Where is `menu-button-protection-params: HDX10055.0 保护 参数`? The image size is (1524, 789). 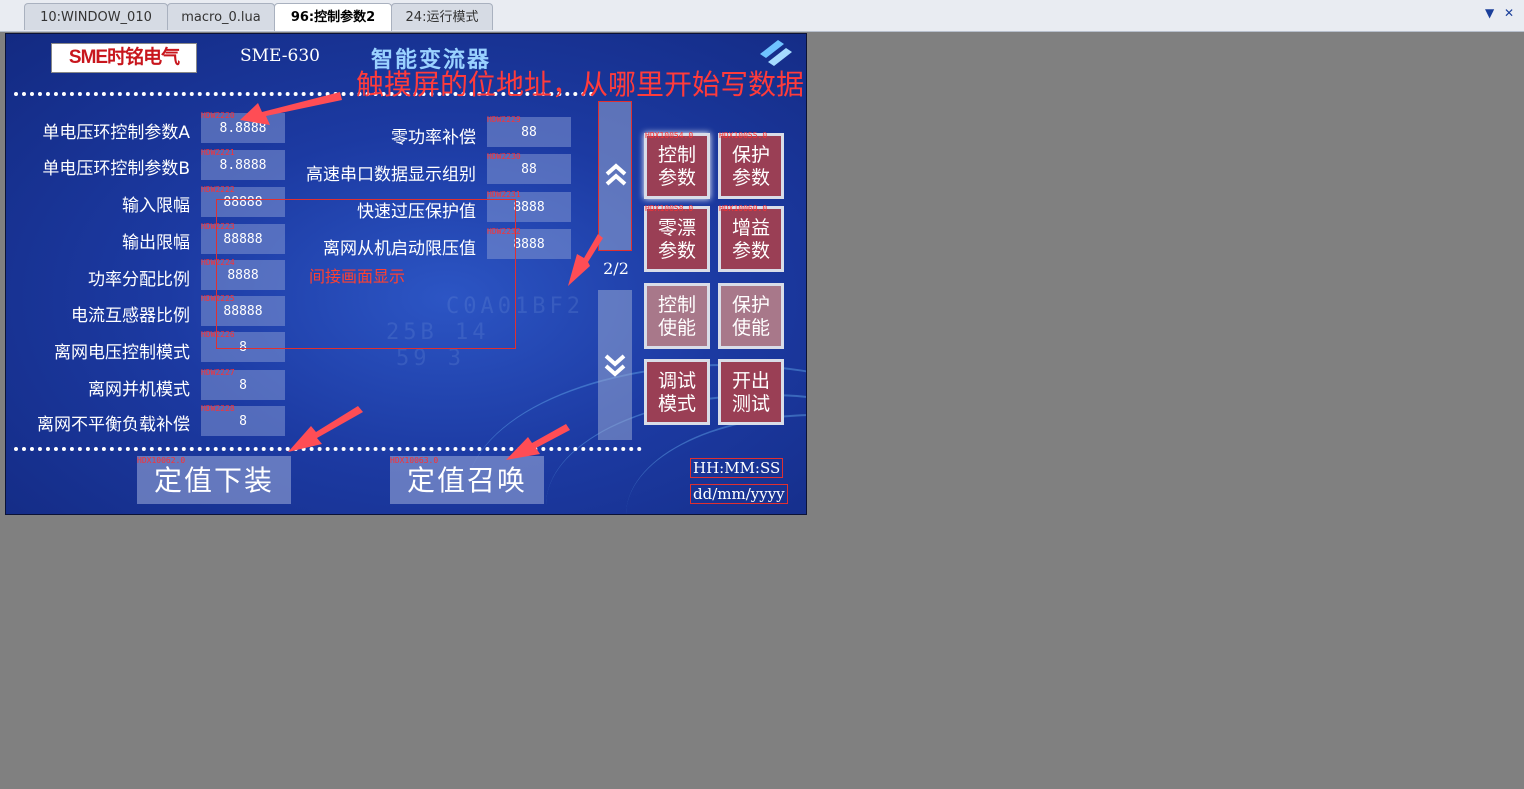
menu-button-protection-params: HDX10055.0 保护 参数 is located at coordinates (751, 165).